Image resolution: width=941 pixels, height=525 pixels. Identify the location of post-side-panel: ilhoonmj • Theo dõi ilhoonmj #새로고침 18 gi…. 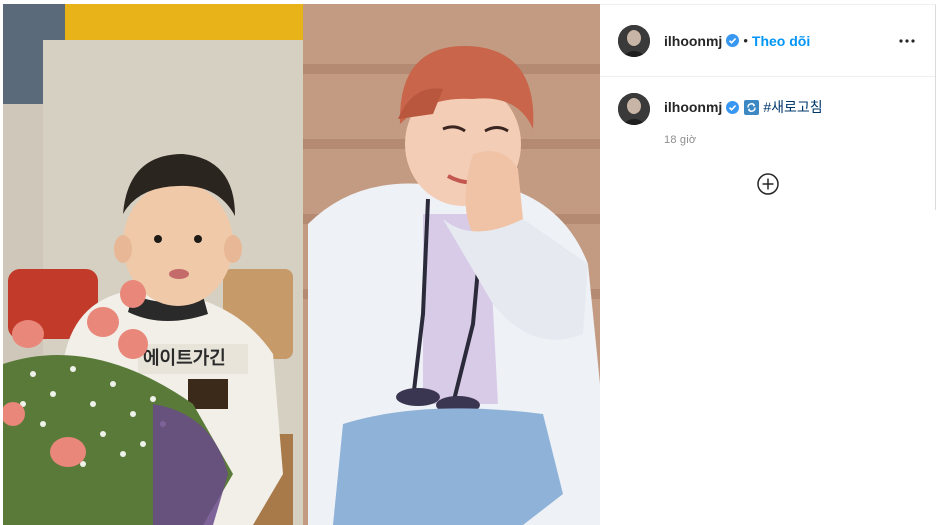
(768, 107).